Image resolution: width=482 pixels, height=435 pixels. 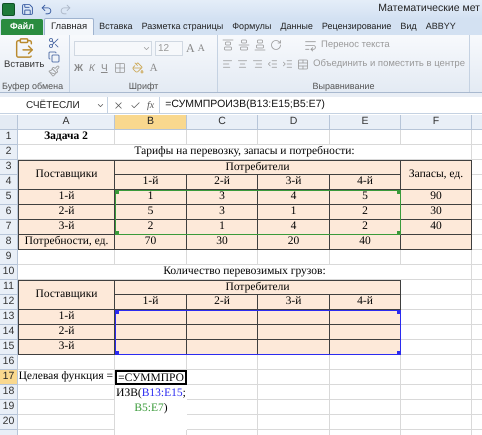 I want to click on ribbon-tab: ABBYY, so click(x=441, y=27).